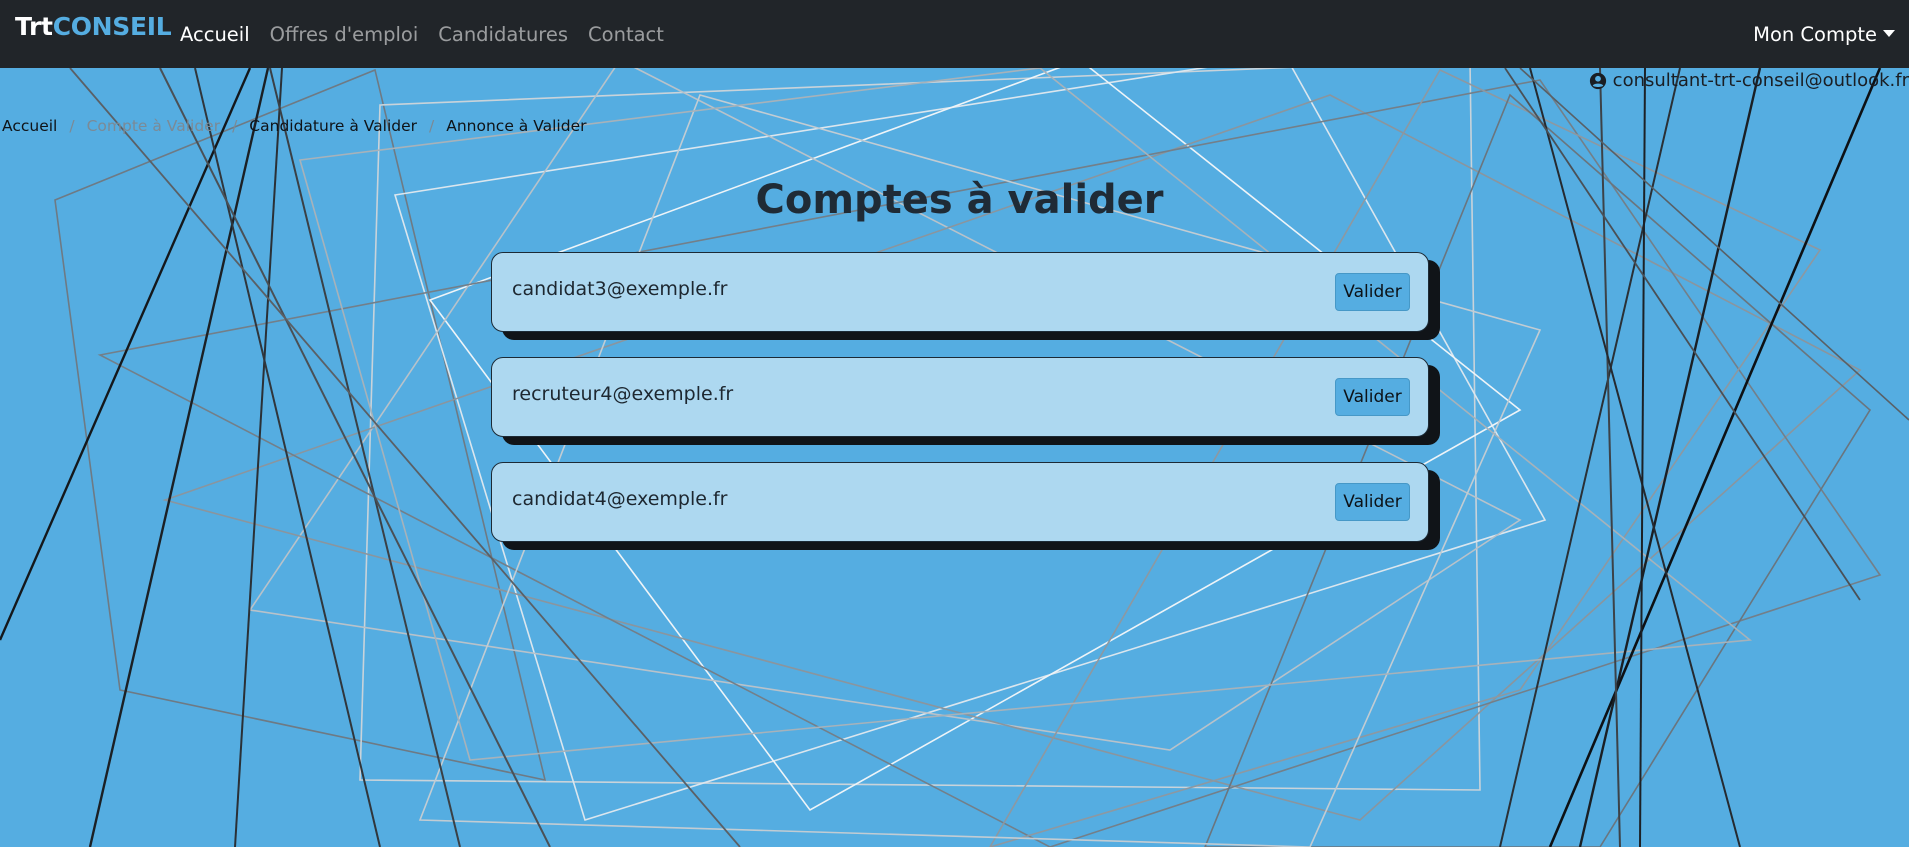 Image resolution: width=1909 pixels, height=847 pixels. What do you see at coordinates (215, 34) in the screenshot?
I see `nav-link-accueil: Accueil` at bounding box center [215, 34].